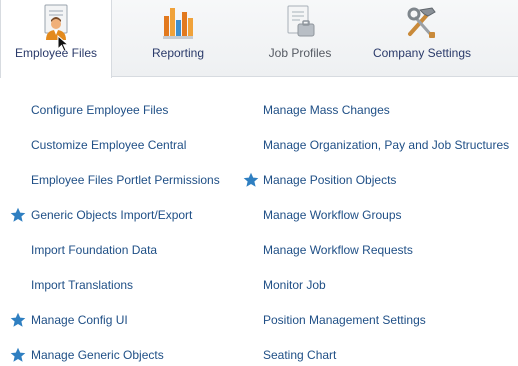 This screenshot has width=518, height=366. I want to click on link-label: Employee Files Portlet Permissions, so click(125, 180).